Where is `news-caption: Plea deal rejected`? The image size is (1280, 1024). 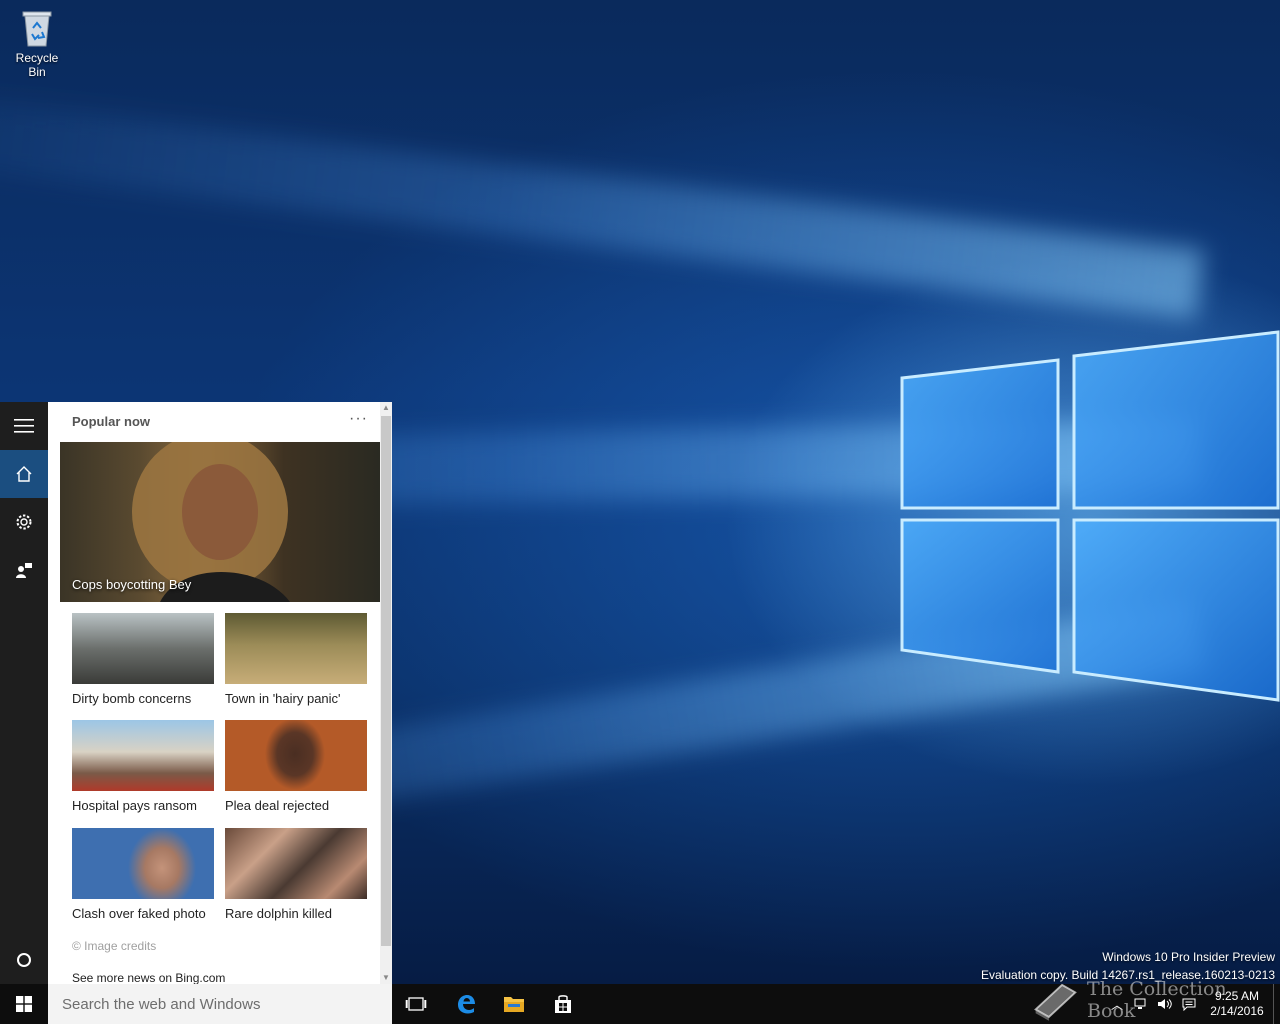 news-caption: Plea deal rejected is located at coordinates (277, 805).